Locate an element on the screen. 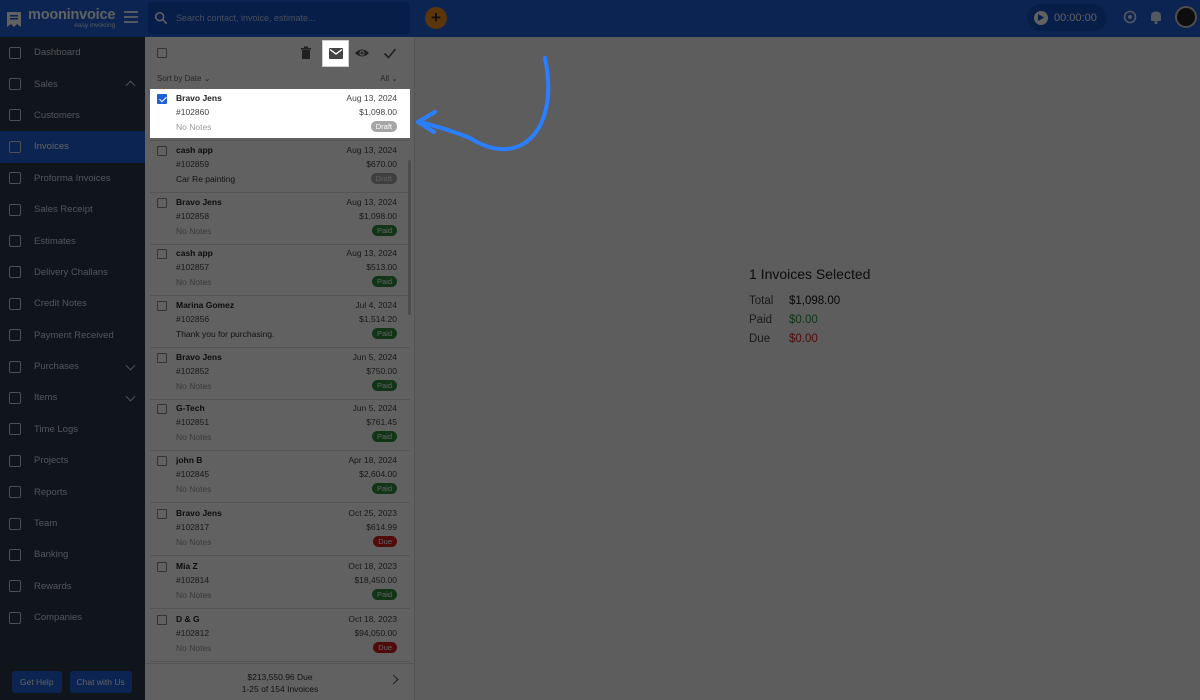  sidebar-item-time-logs: Time Logs is located at coordinates (72, 429).